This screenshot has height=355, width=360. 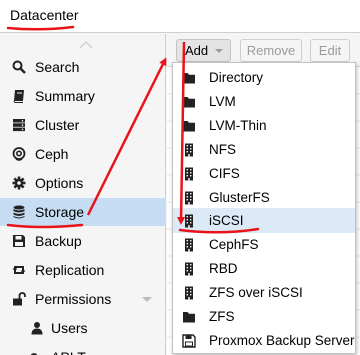 I want to click on menu-item-rbd: RBD, so click(x=264, y=268).